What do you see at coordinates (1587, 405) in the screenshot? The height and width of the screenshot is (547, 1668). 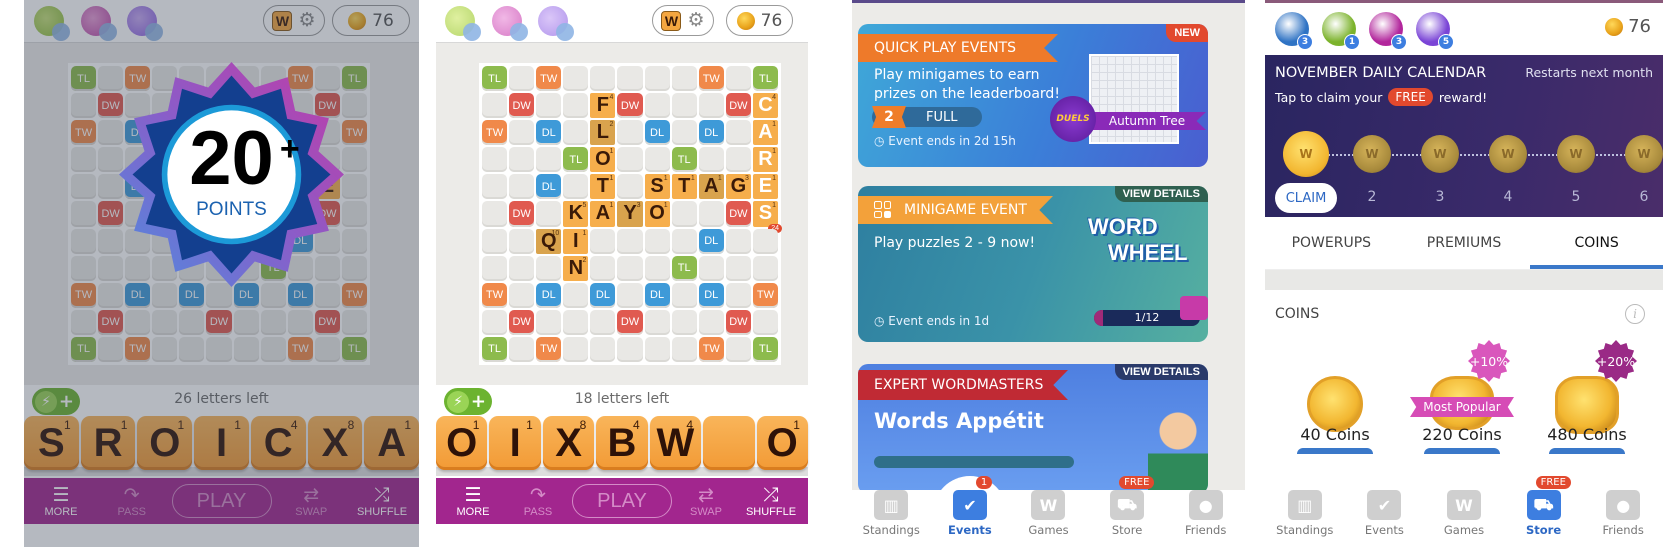 I see `coin-pack-480: +20% 480 Coins` at bounding box center [1587, 405].